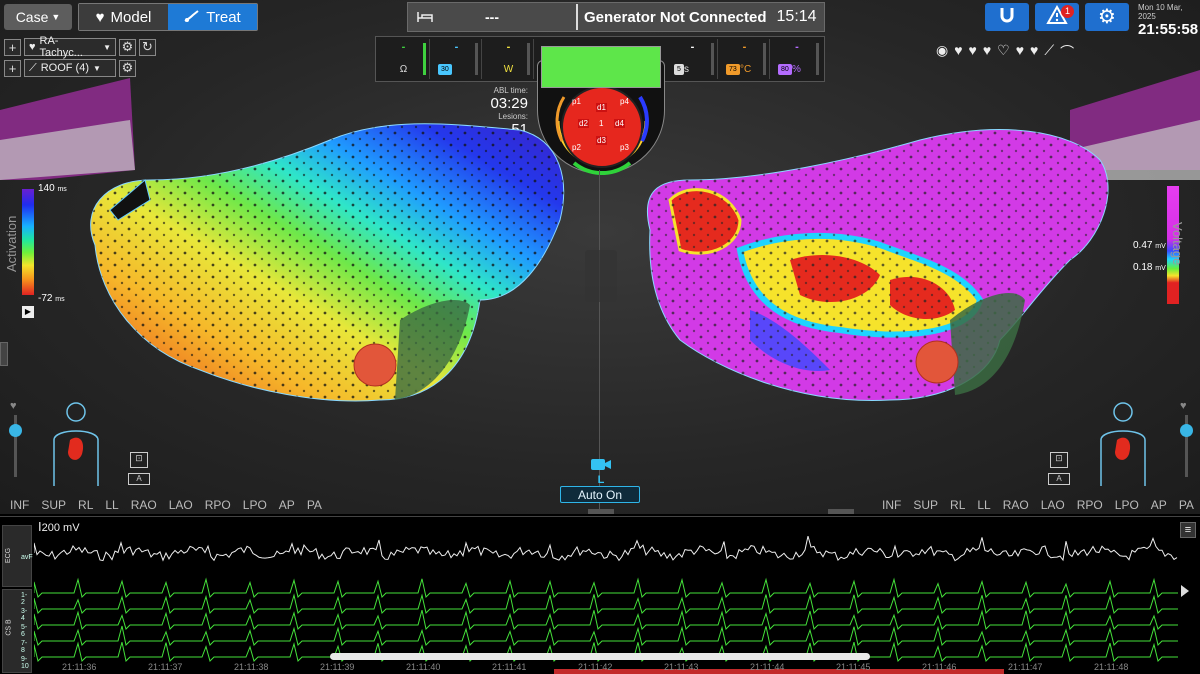  I want to click on refresh-icon: ↻, so click(147, 46).